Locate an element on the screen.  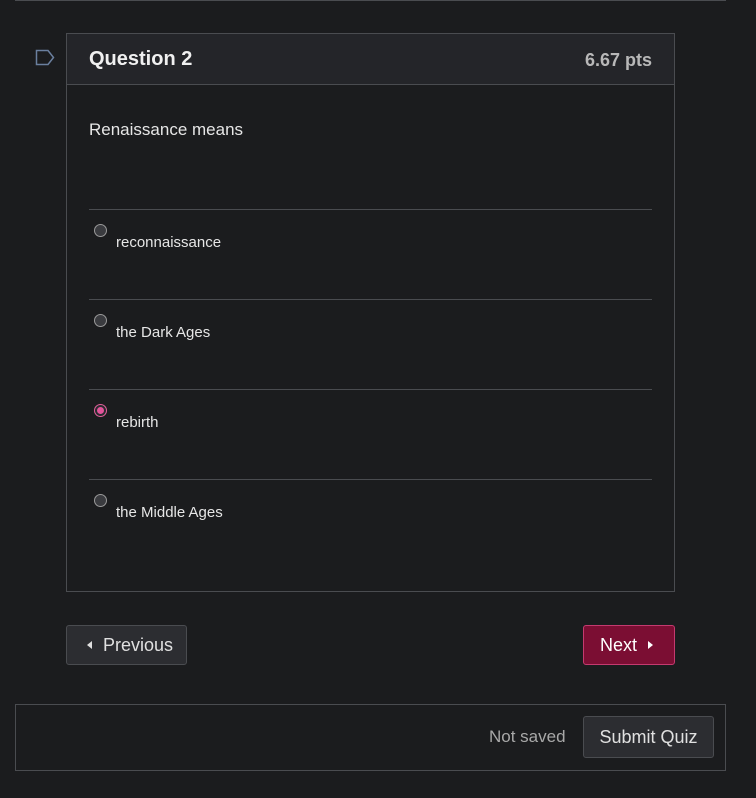
next-button-label: Next is located at coordinates (619, 644).